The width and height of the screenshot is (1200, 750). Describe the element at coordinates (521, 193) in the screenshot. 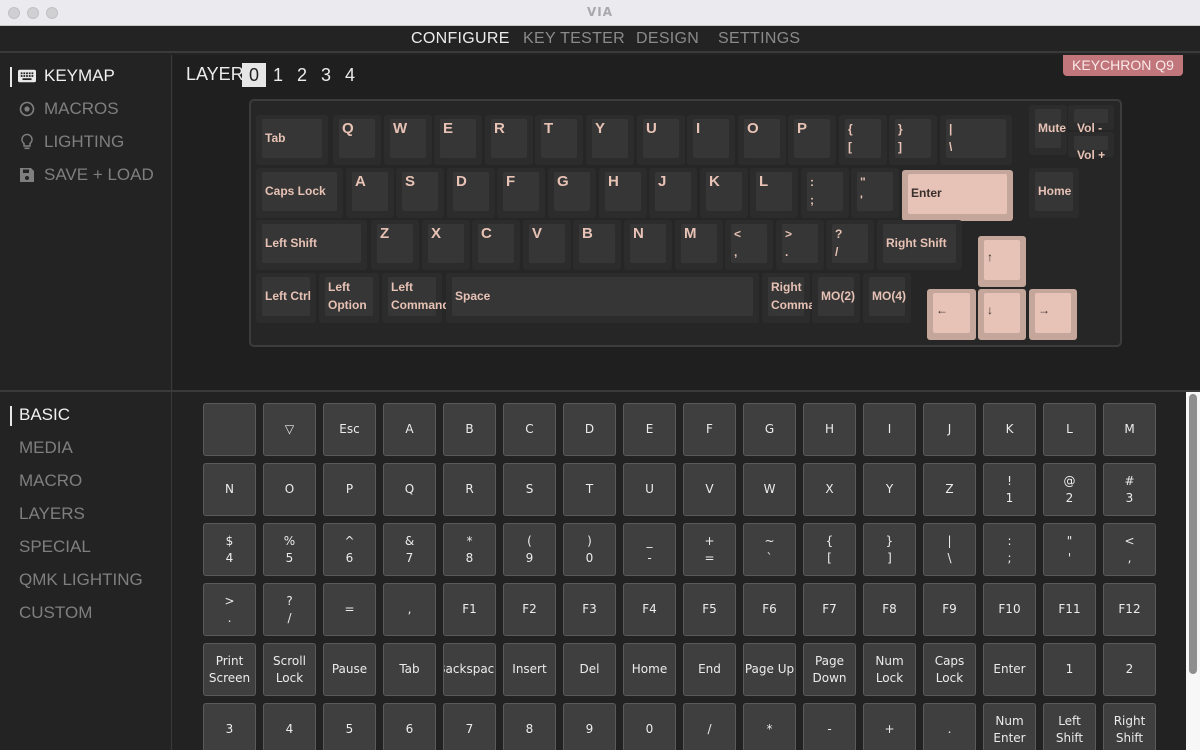

I see `keyboard-key: F` at that location.